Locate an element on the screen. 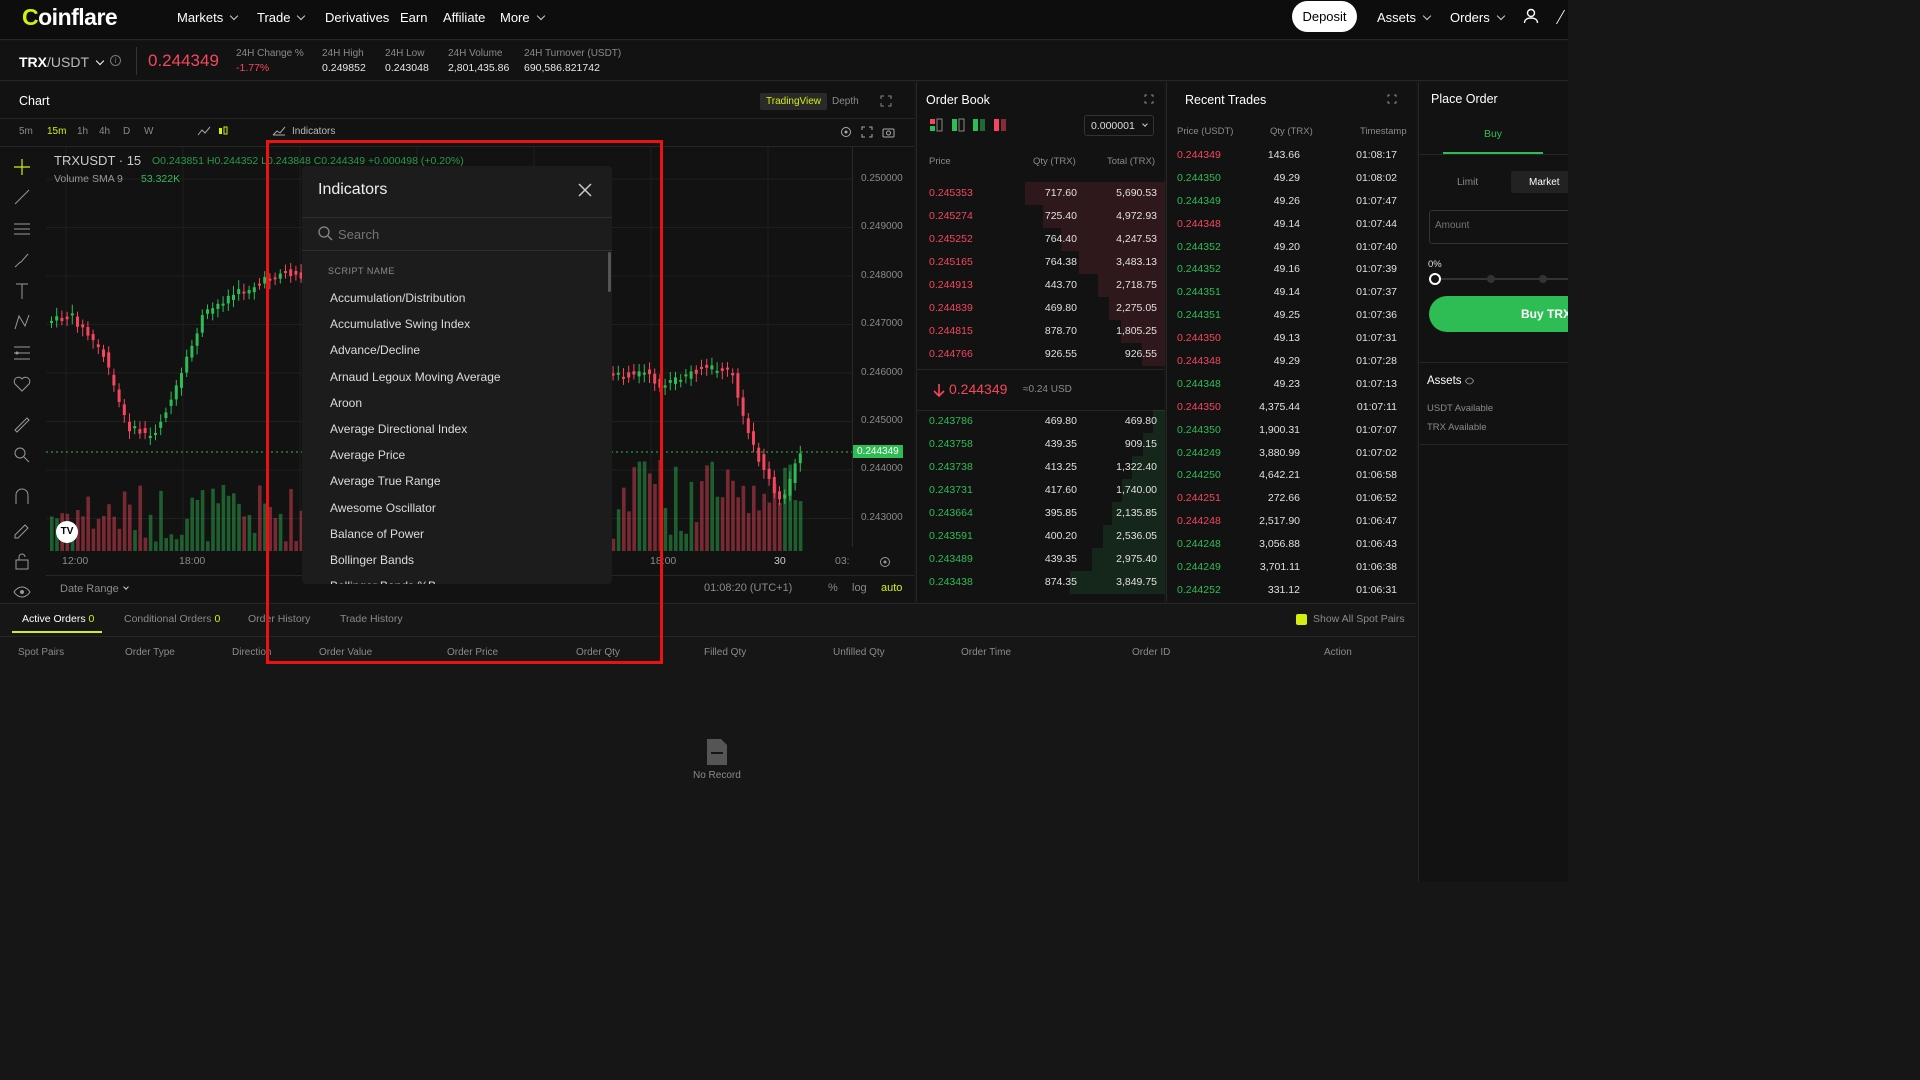 This screenshot has height=1080, width=1920. book-bids-icon is located at coordinates (979, 125).